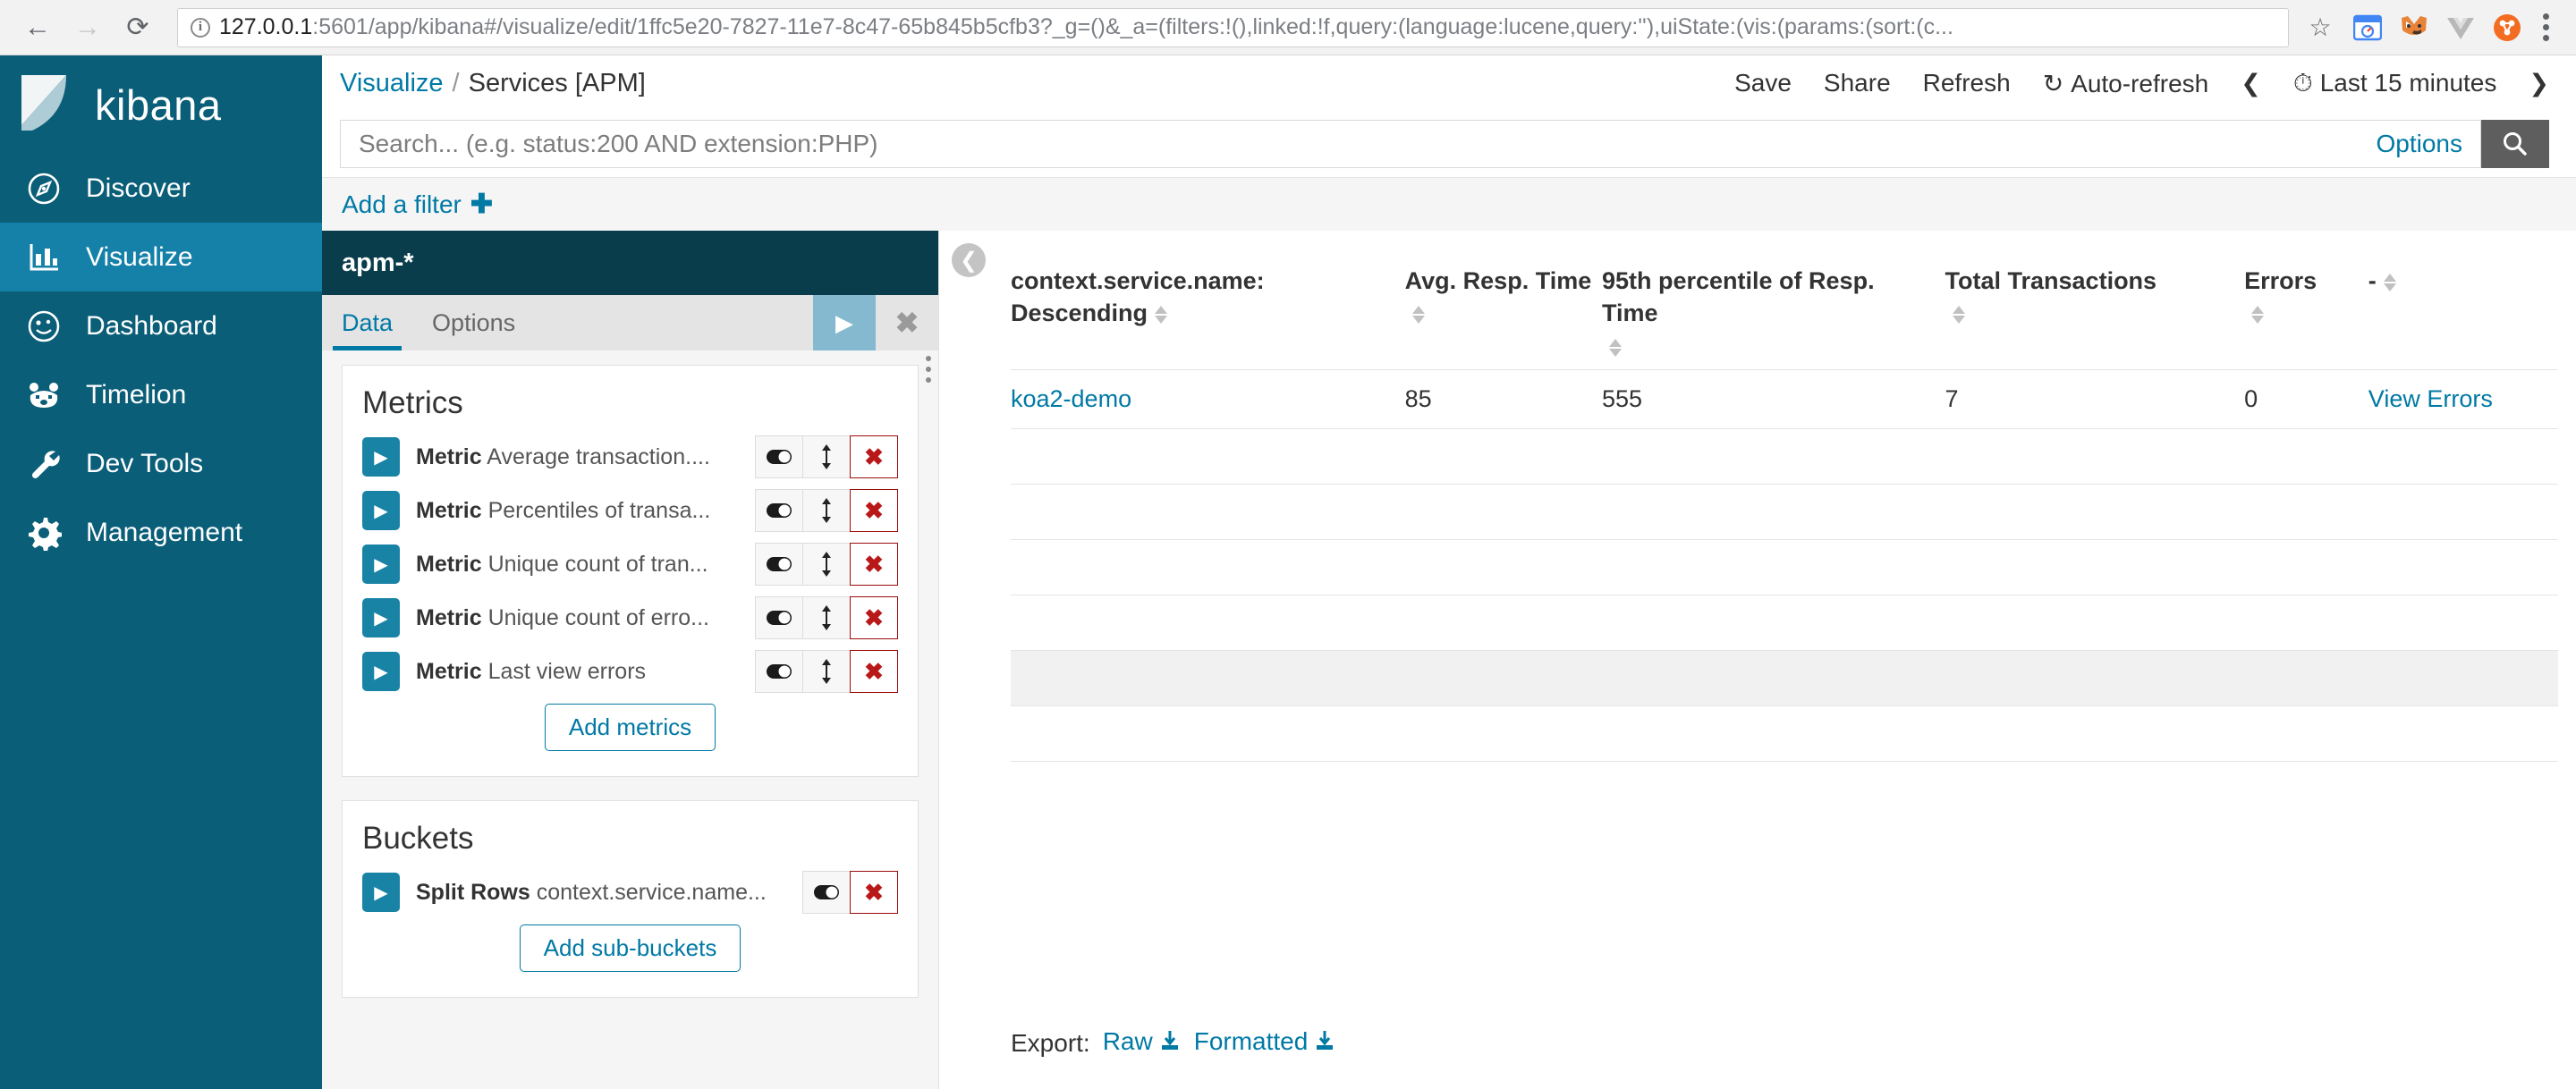 This screenshot has width=2576, height=1089. I want to click on share-extension-icon, so click(2507, 28).